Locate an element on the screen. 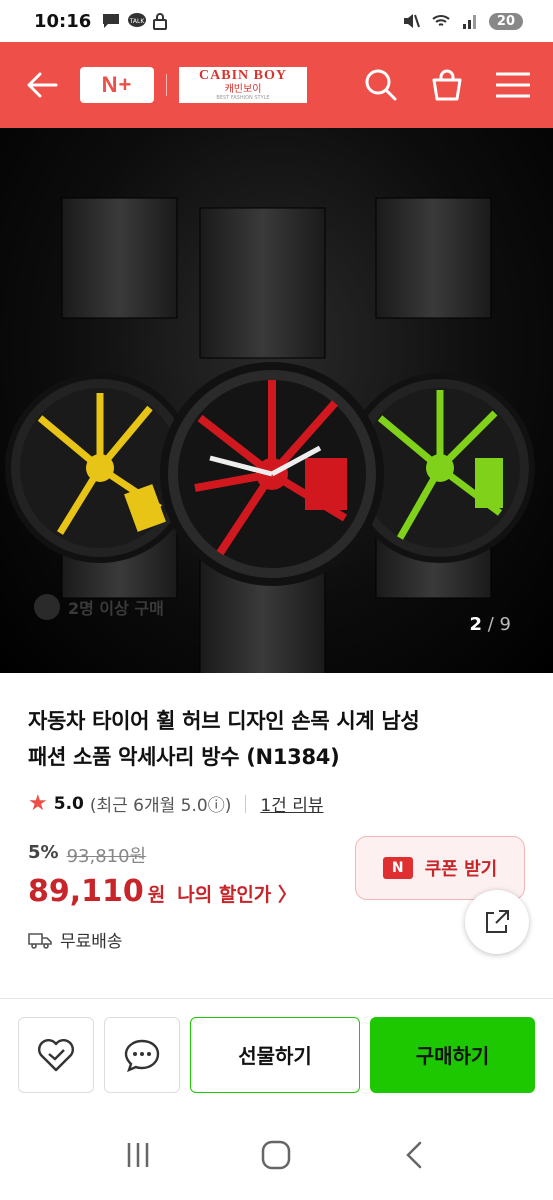  rating-row: ★ 5.0 (최근 6개월 5.0ⓘ) 1건 리뷰 is located at coordinates (276, 803).